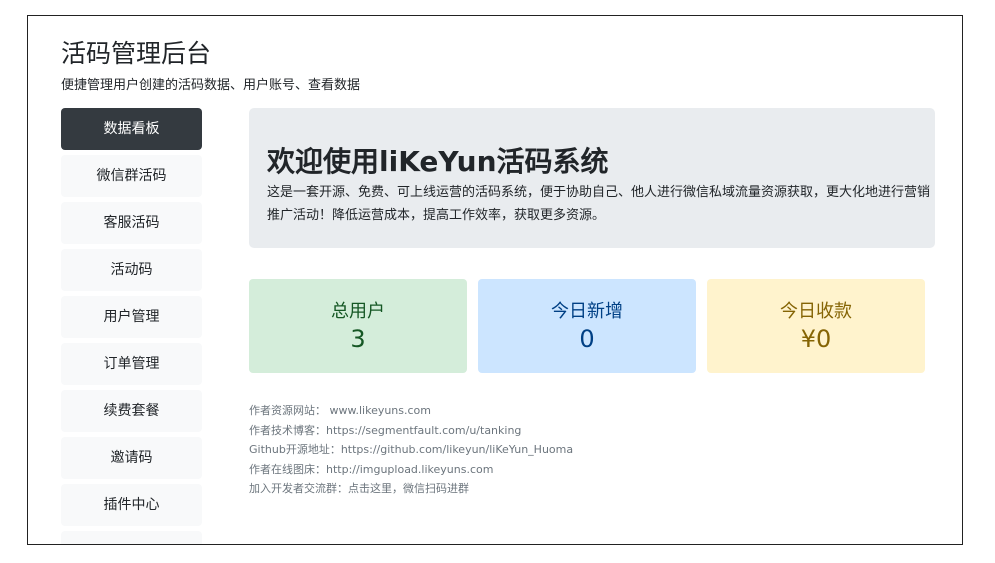 The image size is (995, 563). Describe the element at coordinates (131, 505) in the screenshot. I see `sidebar-item-plugin-center: 插件中心` at that location.